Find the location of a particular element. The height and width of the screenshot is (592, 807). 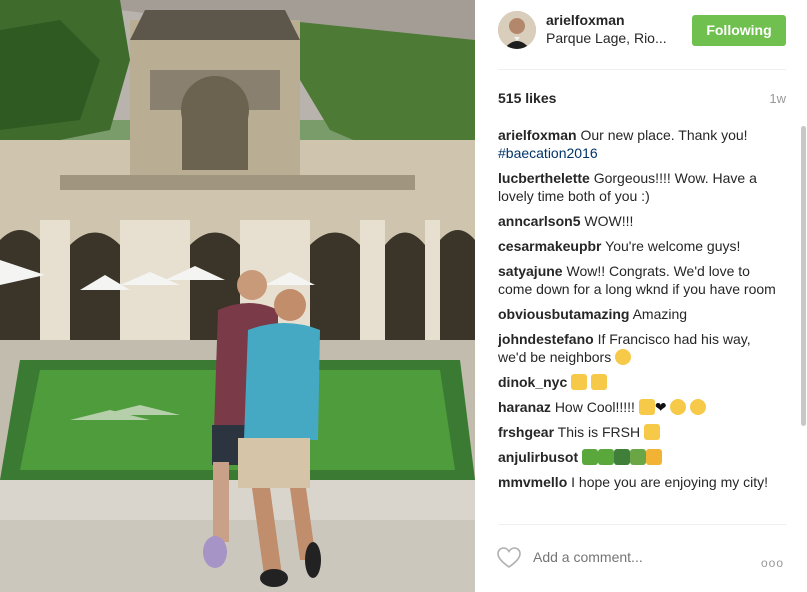

comment-item: anjulirbusot is located at coordinates (638, 457).